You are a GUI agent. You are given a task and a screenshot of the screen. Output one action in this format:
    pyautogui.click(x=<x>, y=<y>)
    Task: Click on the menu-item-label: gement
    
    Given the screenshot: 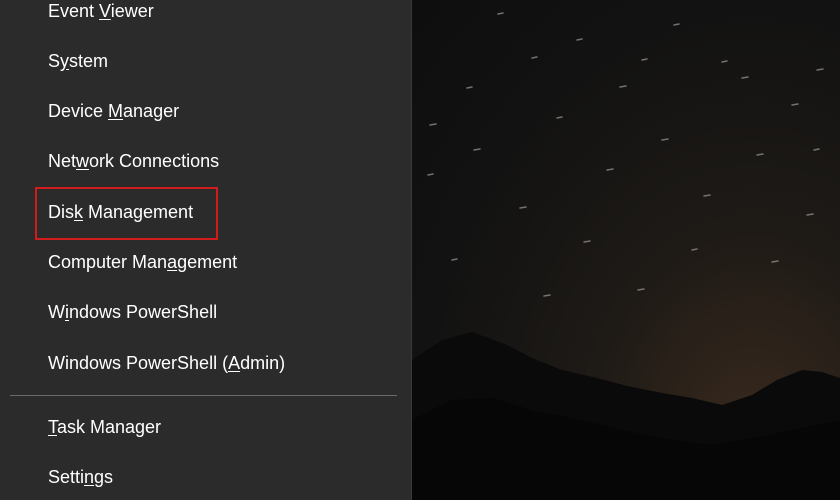 What is the action you would take?
    pyautogui.click(x=207, y=262)
    